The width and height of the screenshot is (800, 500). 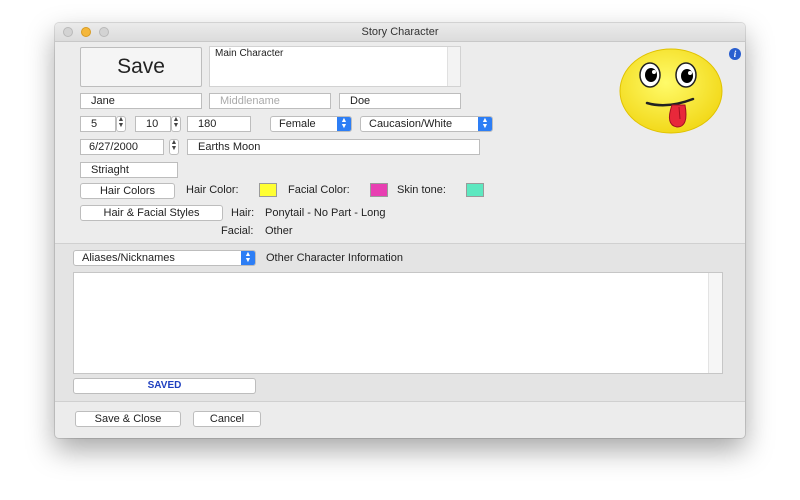 I want to click on gender-select: Female ▲ ▼, so click(x=311, y=124).